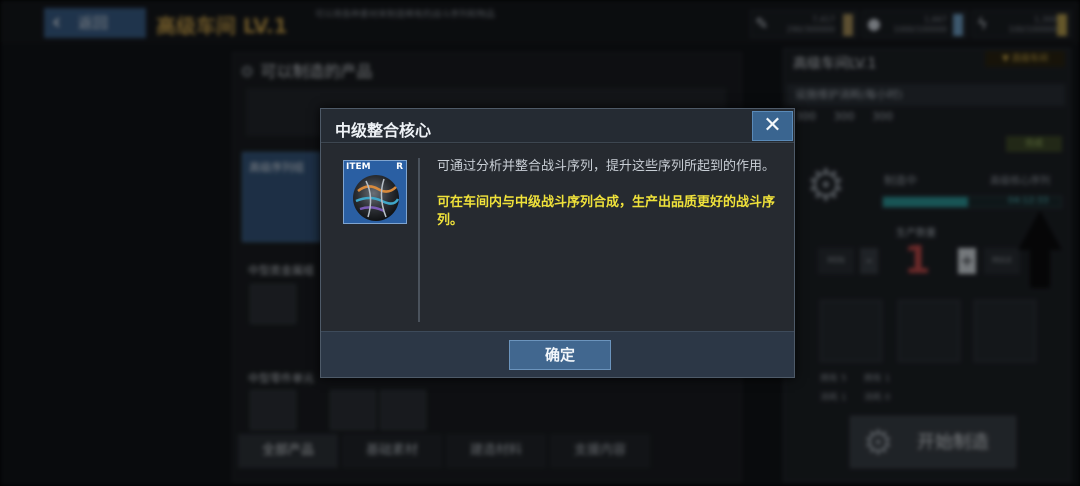  Describe the element at coordinates (606, 166) in the screenshot. I see `item-description: 可通过分析并整合战斗序列，提升这些序列所起到的作用。` at that location.